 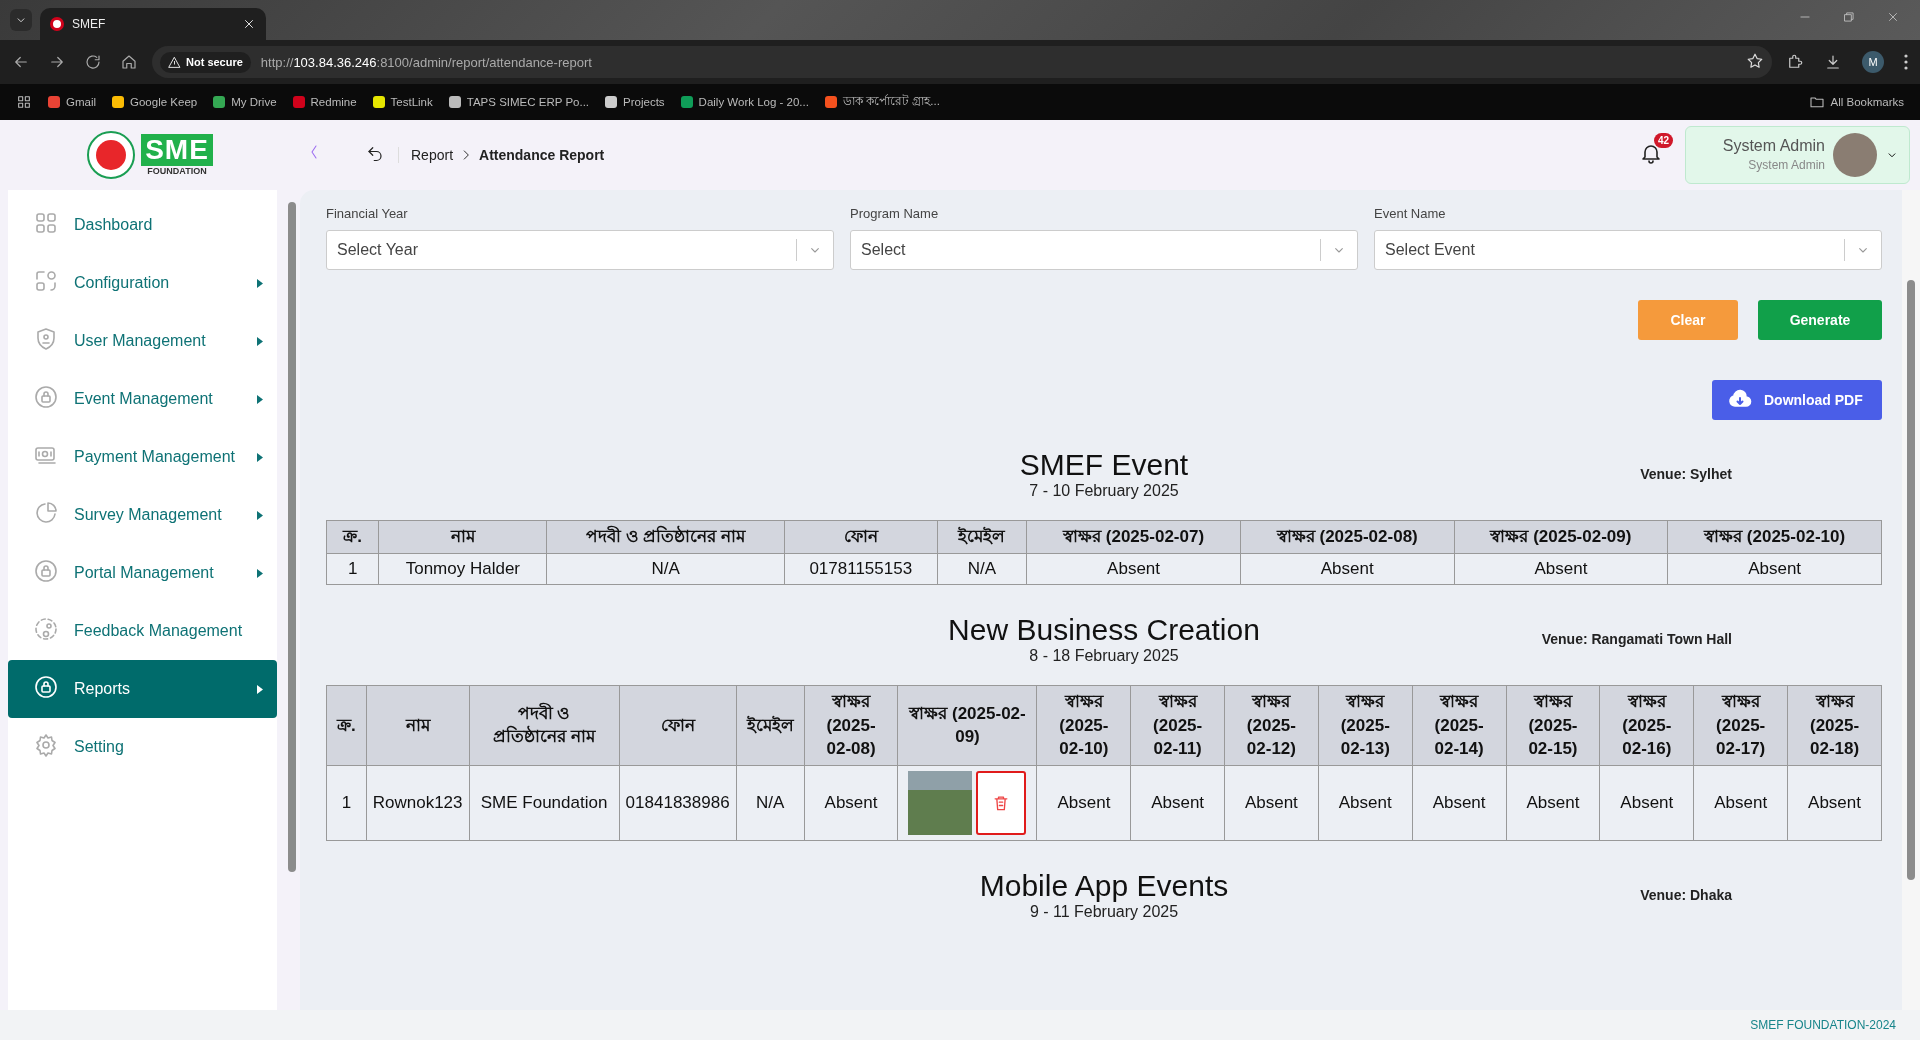 What do you see at coordinates (542, 155) in the screenshot?
I see `breadcrumb-current: Attendance Report` at bounding box center [542, 155].